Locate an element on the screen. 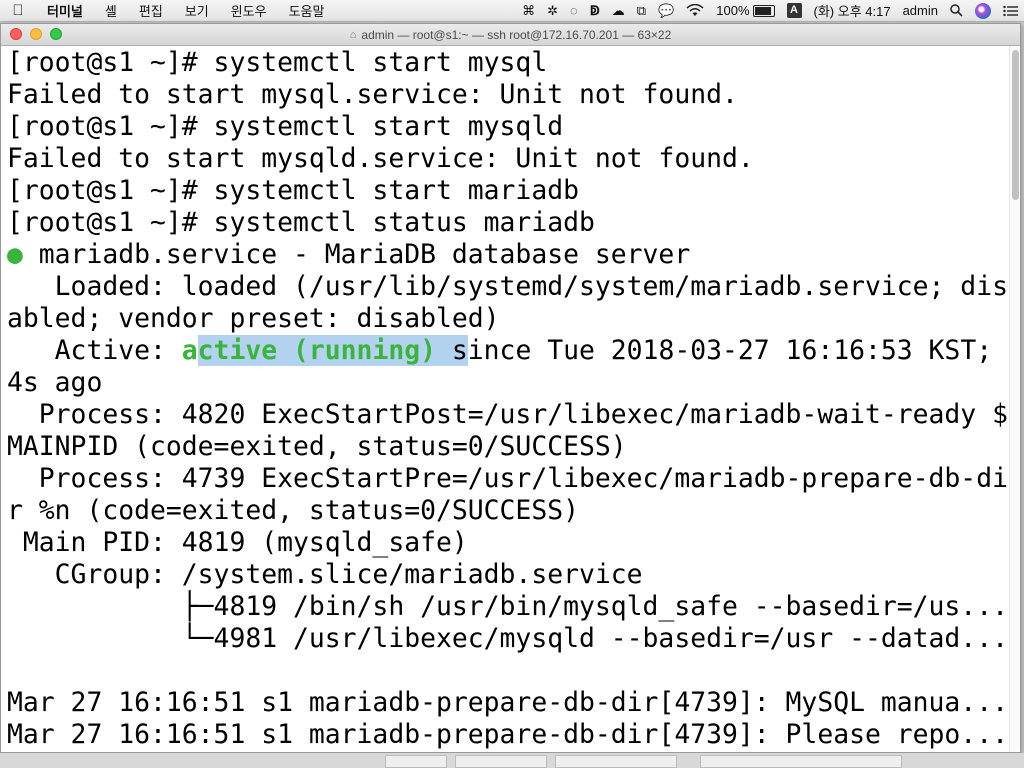  terminal-line: [root@s1 ~]# systemctl status mariadb is located at coordinates (508, 223).